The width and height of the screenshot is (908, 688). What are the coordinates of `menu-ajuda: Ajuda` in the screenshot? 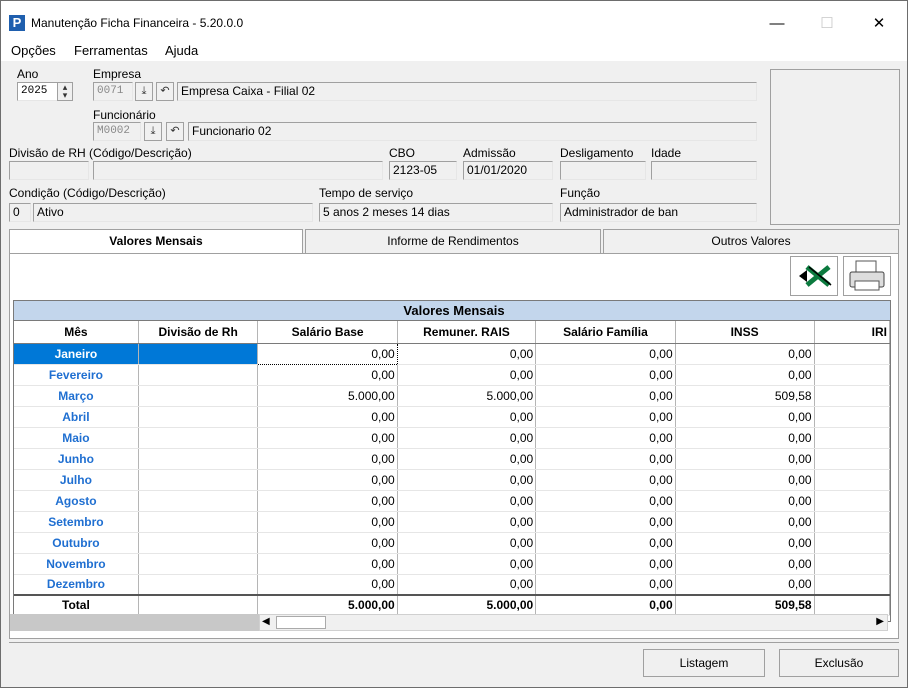 It's located at (181, 50).